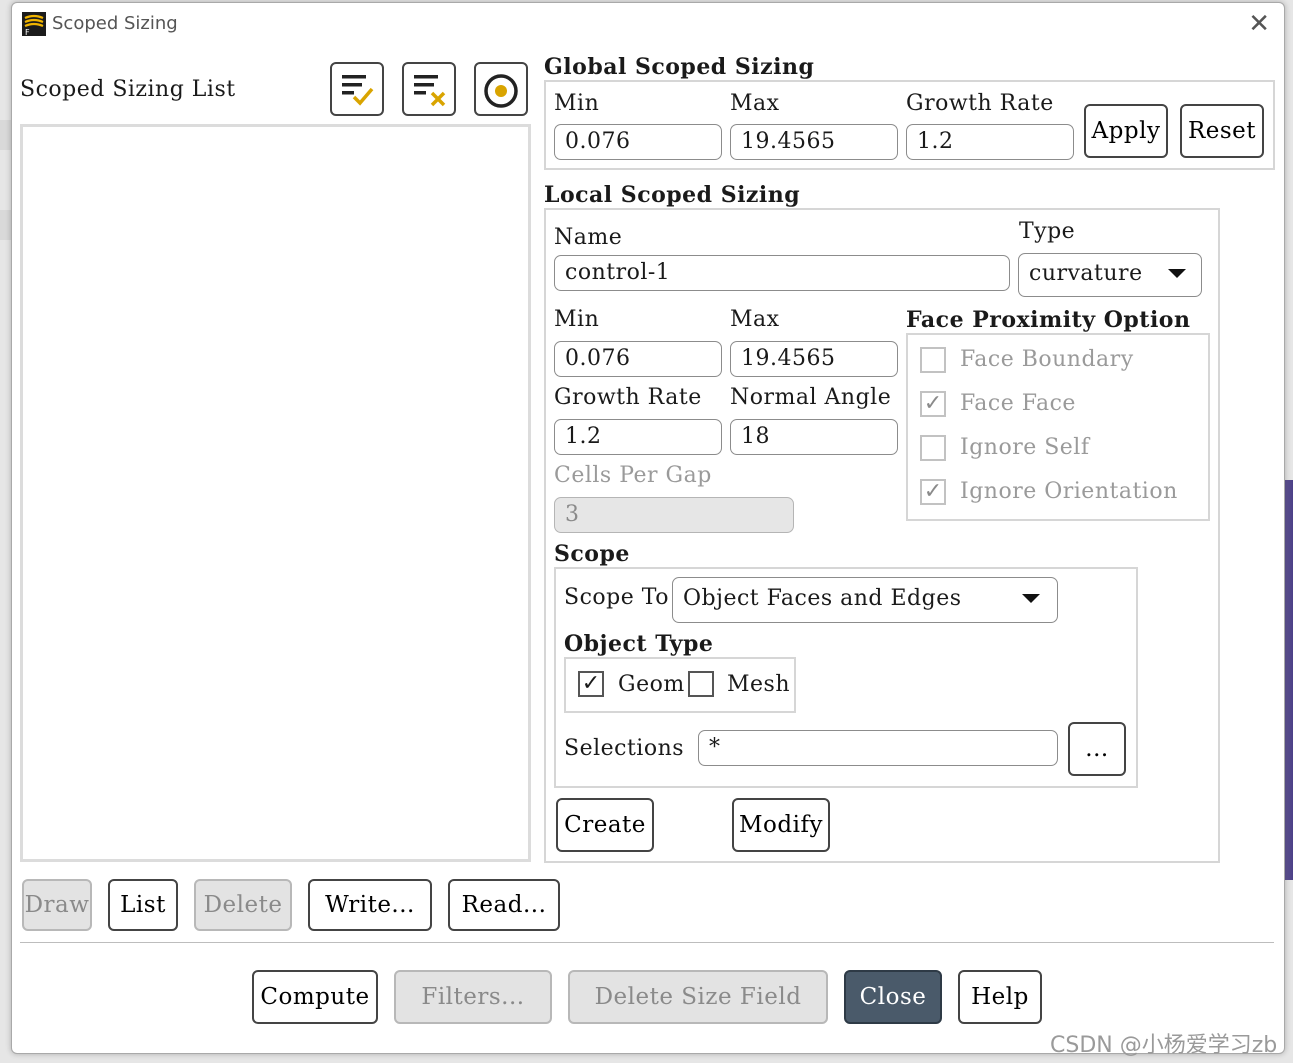 This screenshot has height=1063, width=1293. Describe the element at coordinates (674, 515) in the screenshot. I see `cells-per-gap-input: 3` at that location.